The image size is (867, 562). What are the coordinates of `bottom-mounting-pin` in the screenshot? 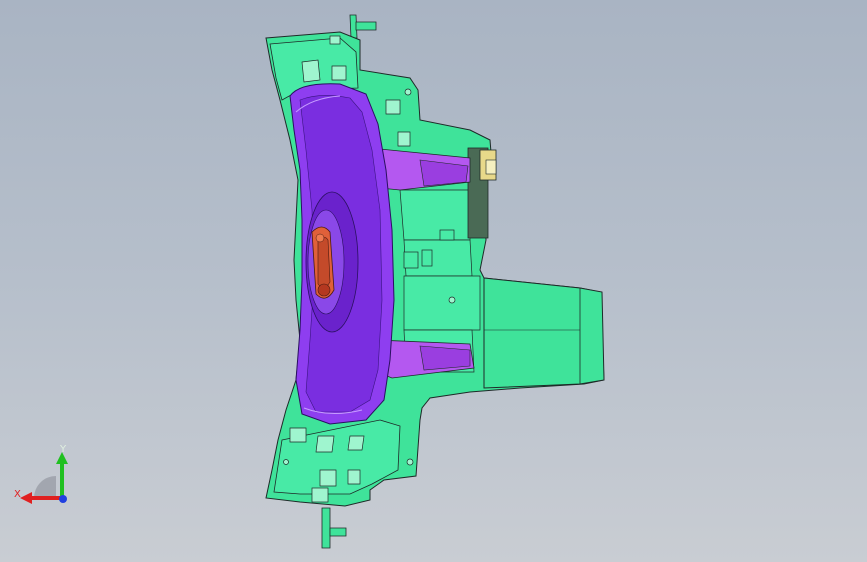 It's located at (334, 528).